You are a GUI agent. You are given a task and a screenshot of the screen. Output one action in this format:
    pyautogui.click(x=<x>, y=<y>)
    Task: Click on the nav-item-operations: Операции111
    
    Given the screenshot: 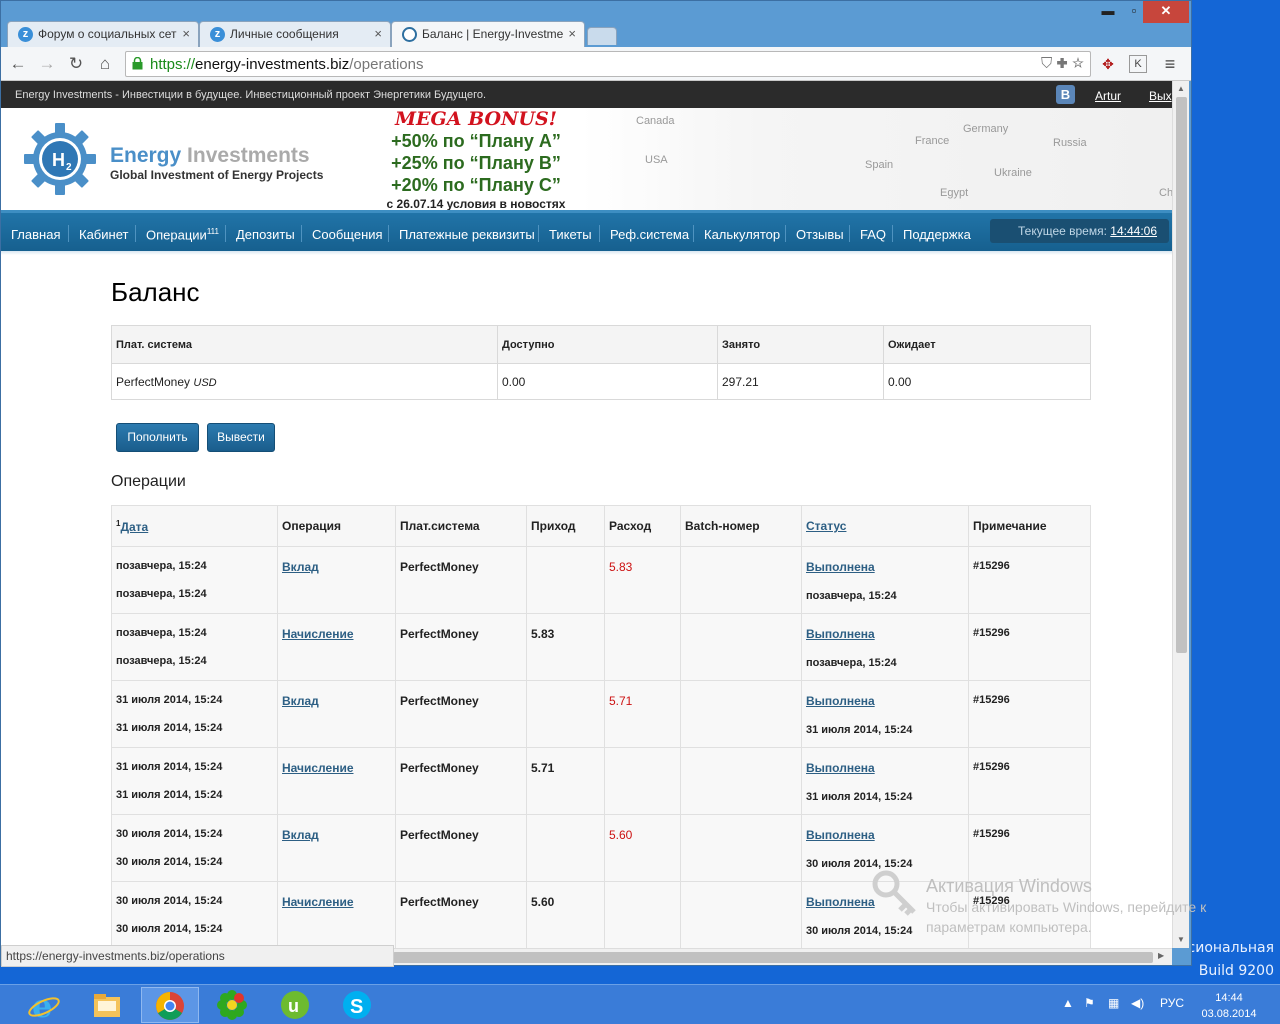 What is the action you would take?
    pyautogui.click(x=182, y=234)
    